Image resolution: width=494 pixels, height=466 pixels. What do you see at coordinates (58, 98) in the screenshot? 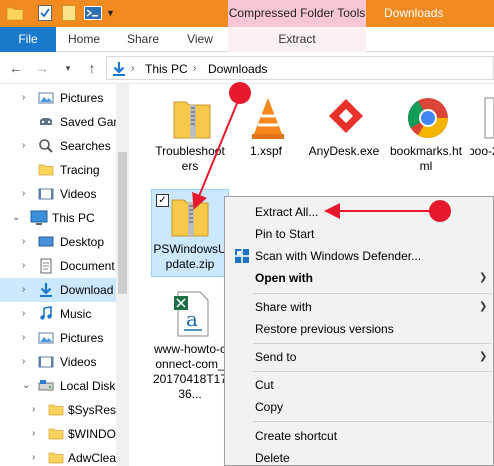
I see `nav-item-pictures: › Pictures` at bounding box center [58, 98].